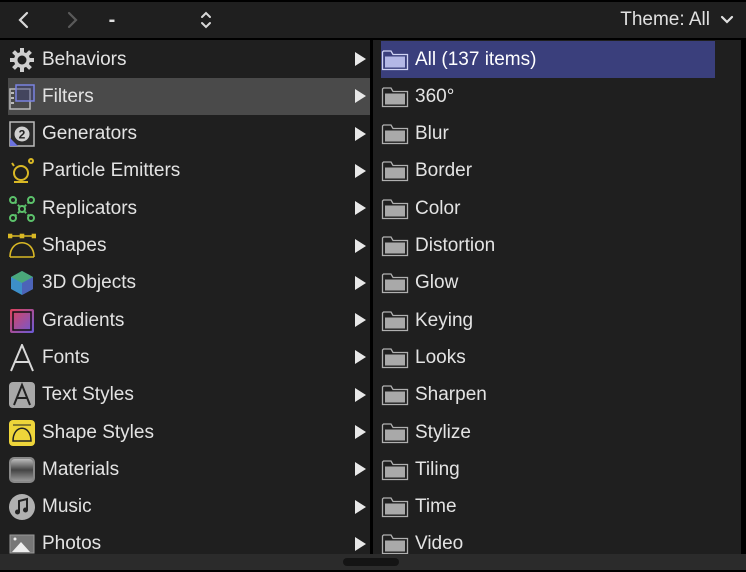  I want to click on subfolder-item: Keying, so click(548, 320).